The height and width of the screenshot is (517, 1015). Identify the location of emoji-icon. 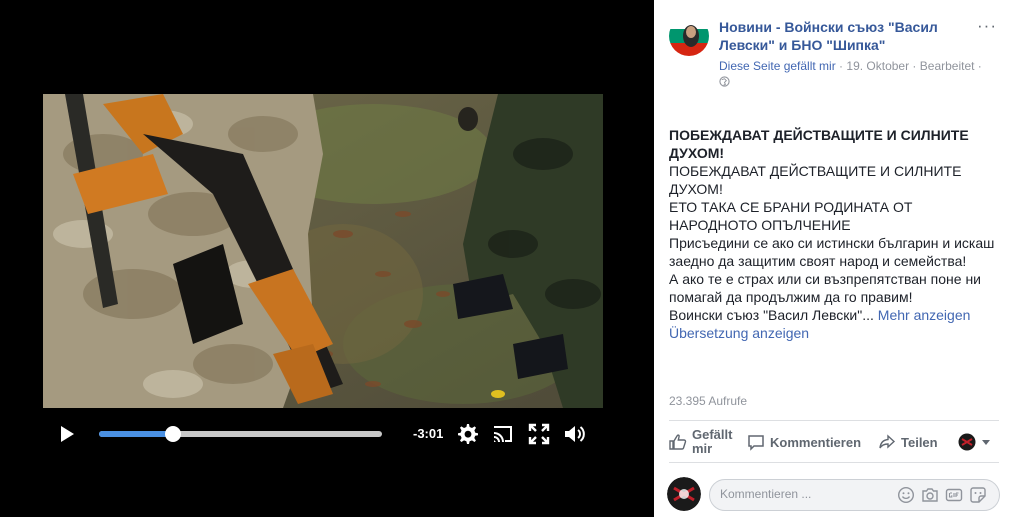
(906, 495).